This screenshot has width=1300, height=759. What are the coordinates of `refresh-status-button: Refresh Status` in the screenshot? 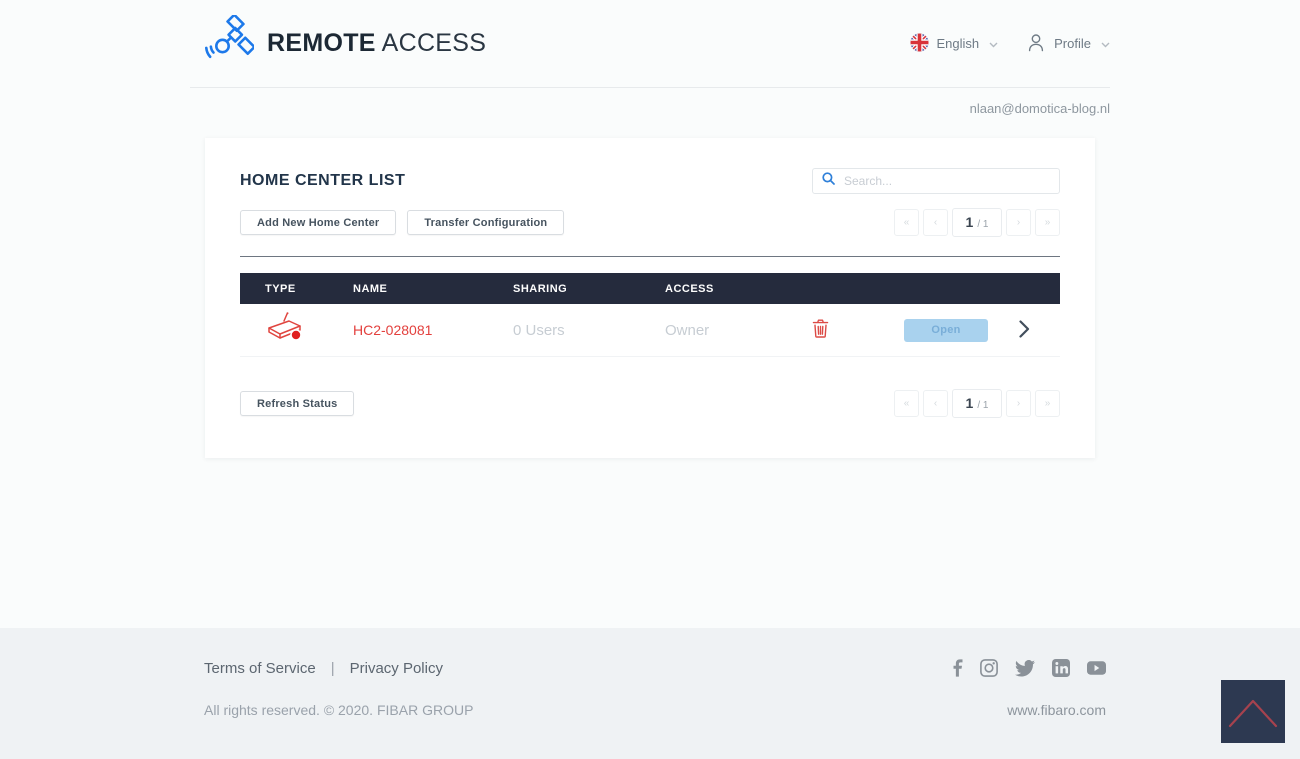 It's located at (297, 403).